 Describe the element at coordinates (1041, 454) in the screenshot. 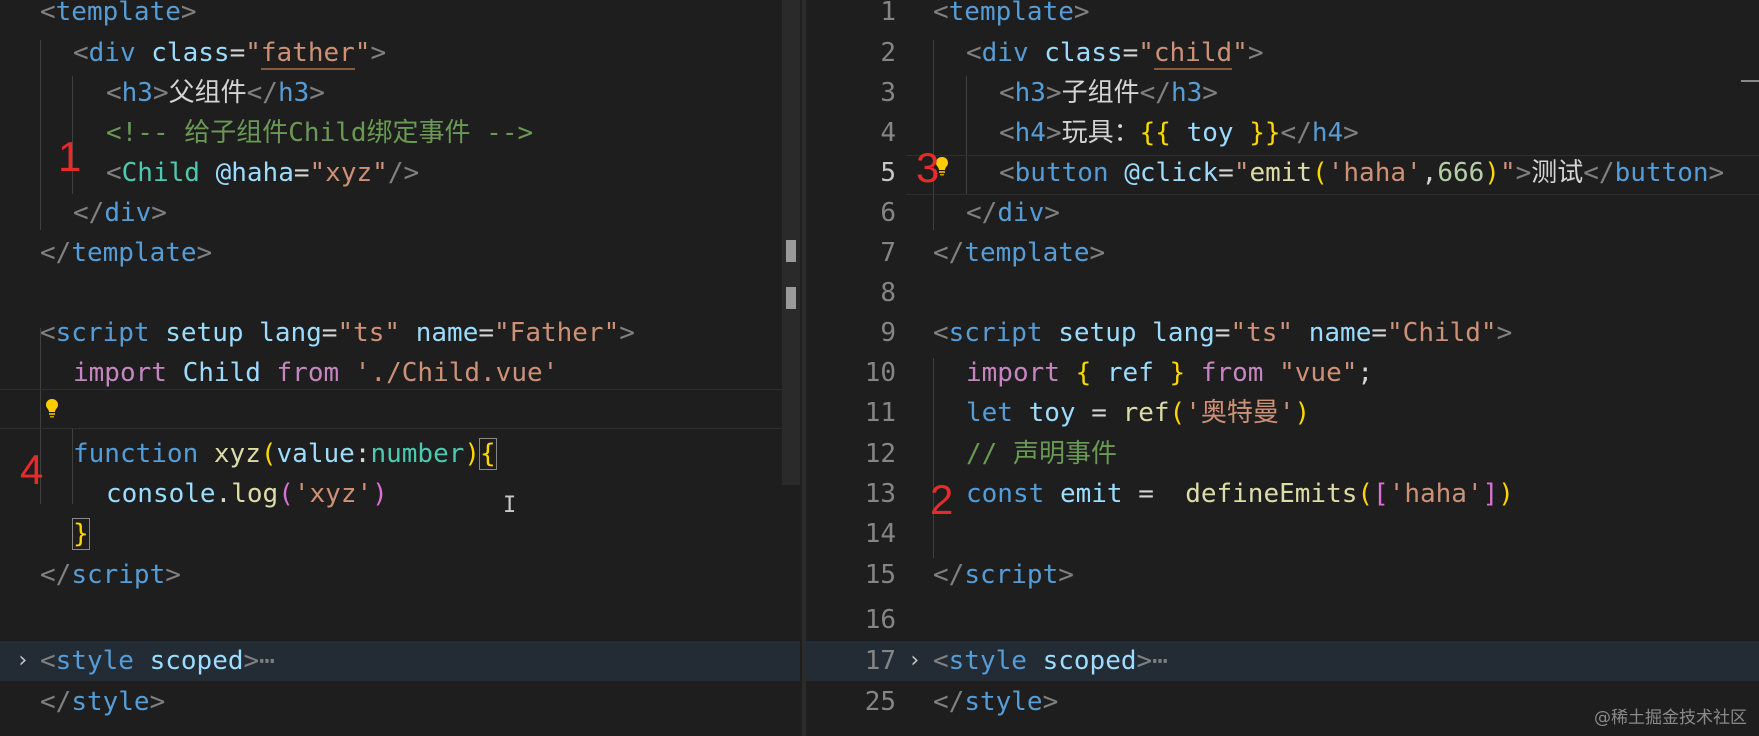

I see `code-line: // 声明事件` at that location.